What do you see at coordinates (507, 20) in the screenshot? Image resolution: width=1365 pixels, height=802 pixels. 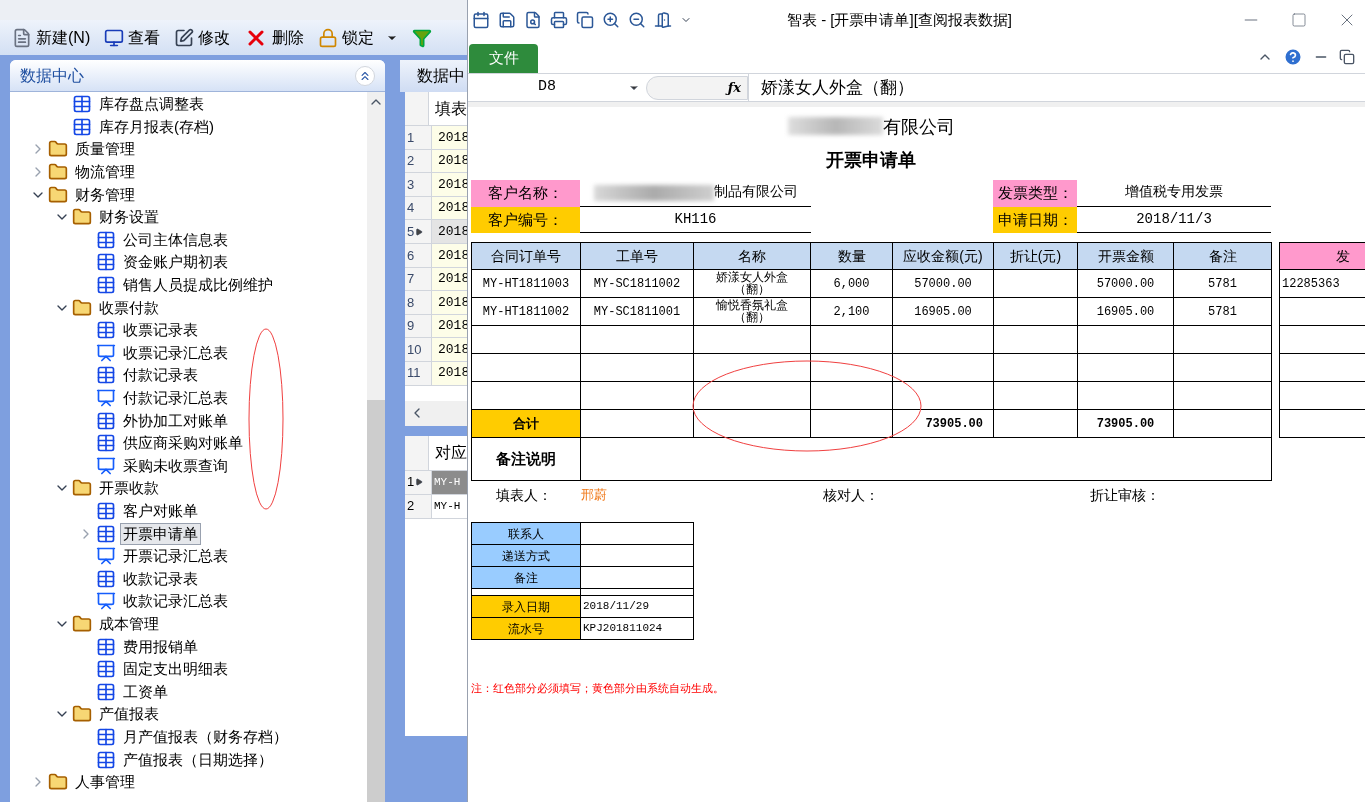 I see `save-icon` at bounding box center [507, 20].